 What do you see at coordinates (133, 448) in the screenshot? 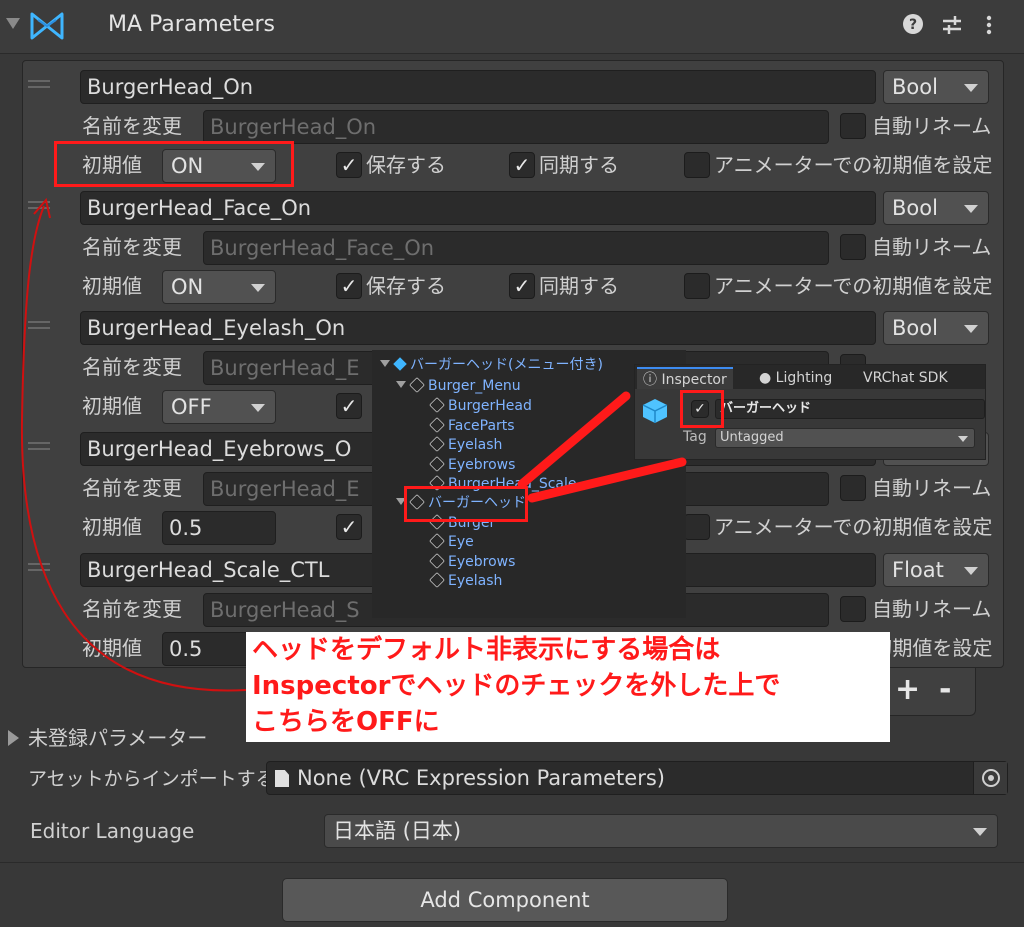
I see `curved-arrow` at bounding box center [133, 448].